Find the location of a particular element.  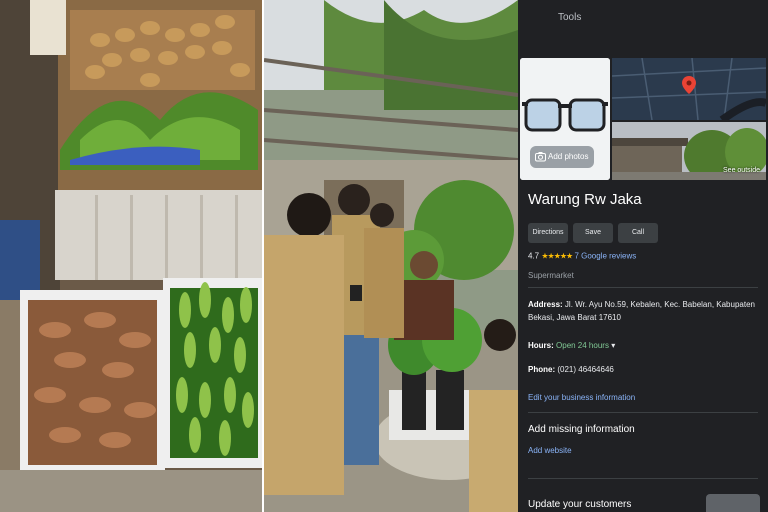

add-photos-card: Add photos is located at coordinates (565, 119).